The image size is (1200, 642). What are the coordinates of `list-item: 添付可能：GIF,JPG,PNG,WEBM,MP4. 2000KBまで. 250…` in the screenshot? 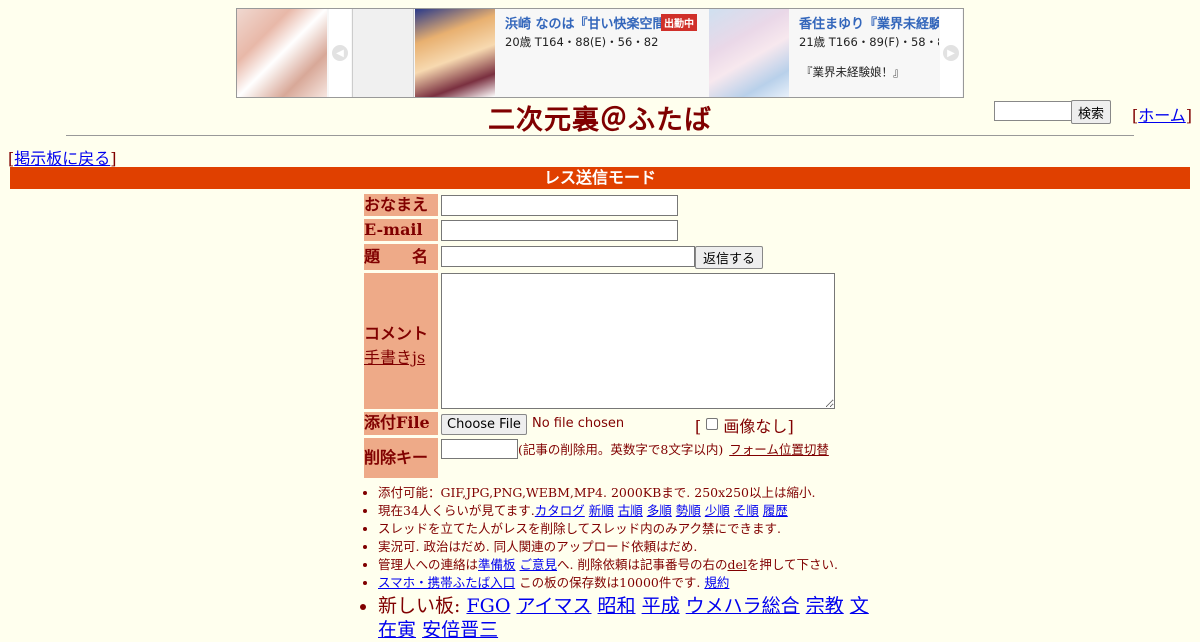 It's located at (628, 493).